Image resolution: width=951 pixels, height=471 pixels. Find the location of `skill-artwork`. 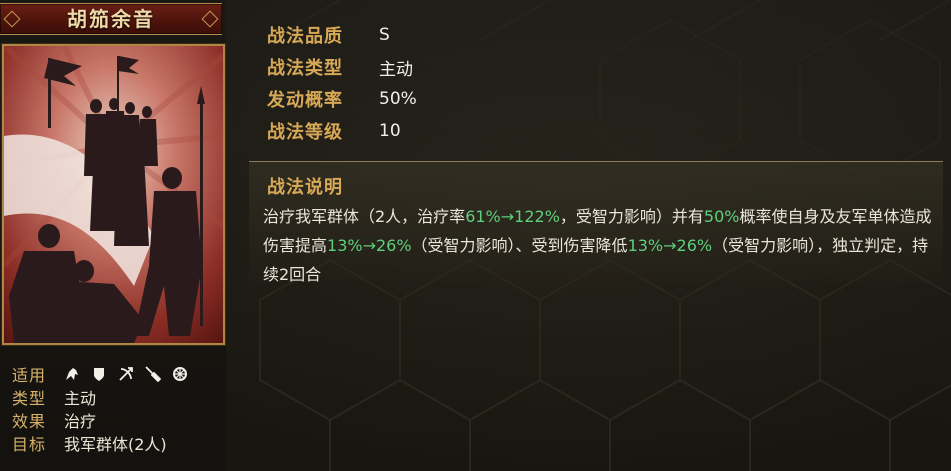

skill-artwork is located at coordinates (113, 194).